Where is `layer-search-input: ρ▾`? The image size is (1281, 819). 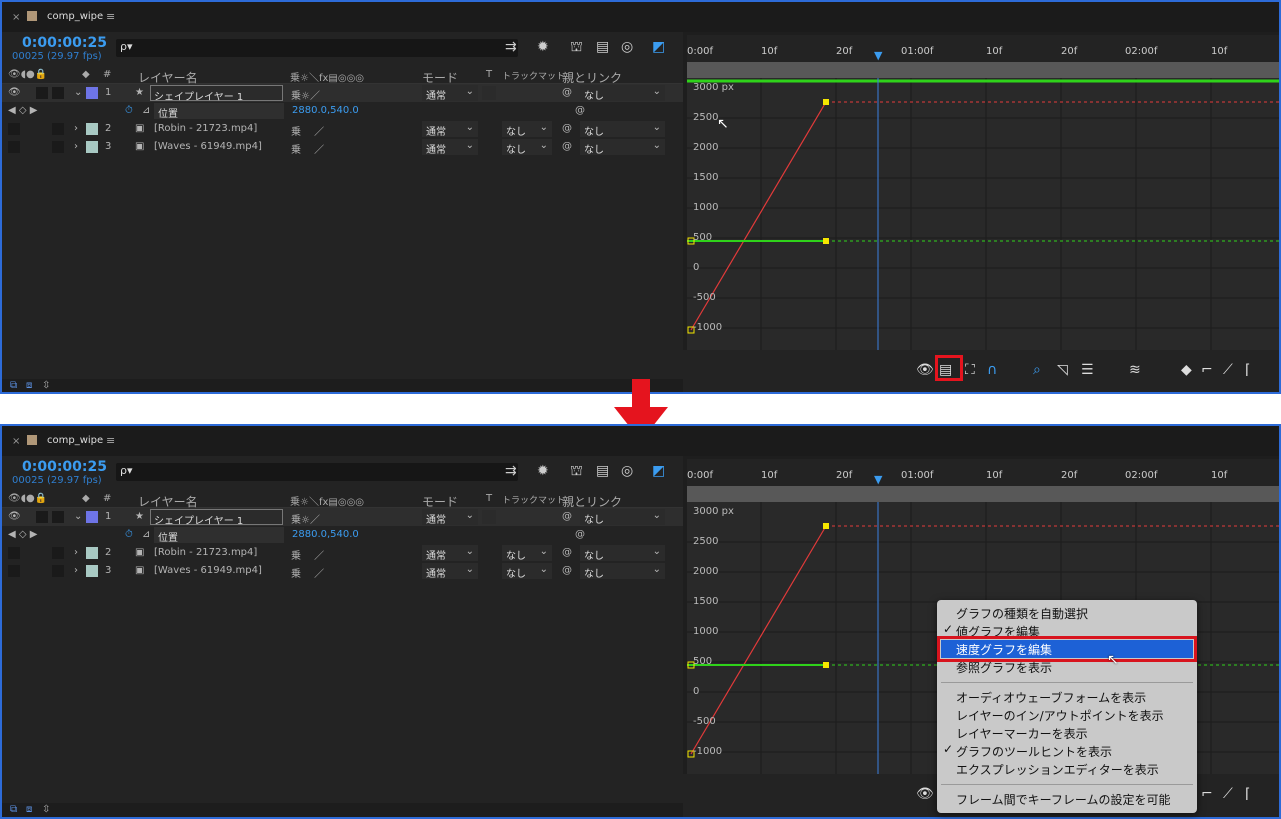
layer-search-input: ρ▾ is located at coordinates (317, 48).